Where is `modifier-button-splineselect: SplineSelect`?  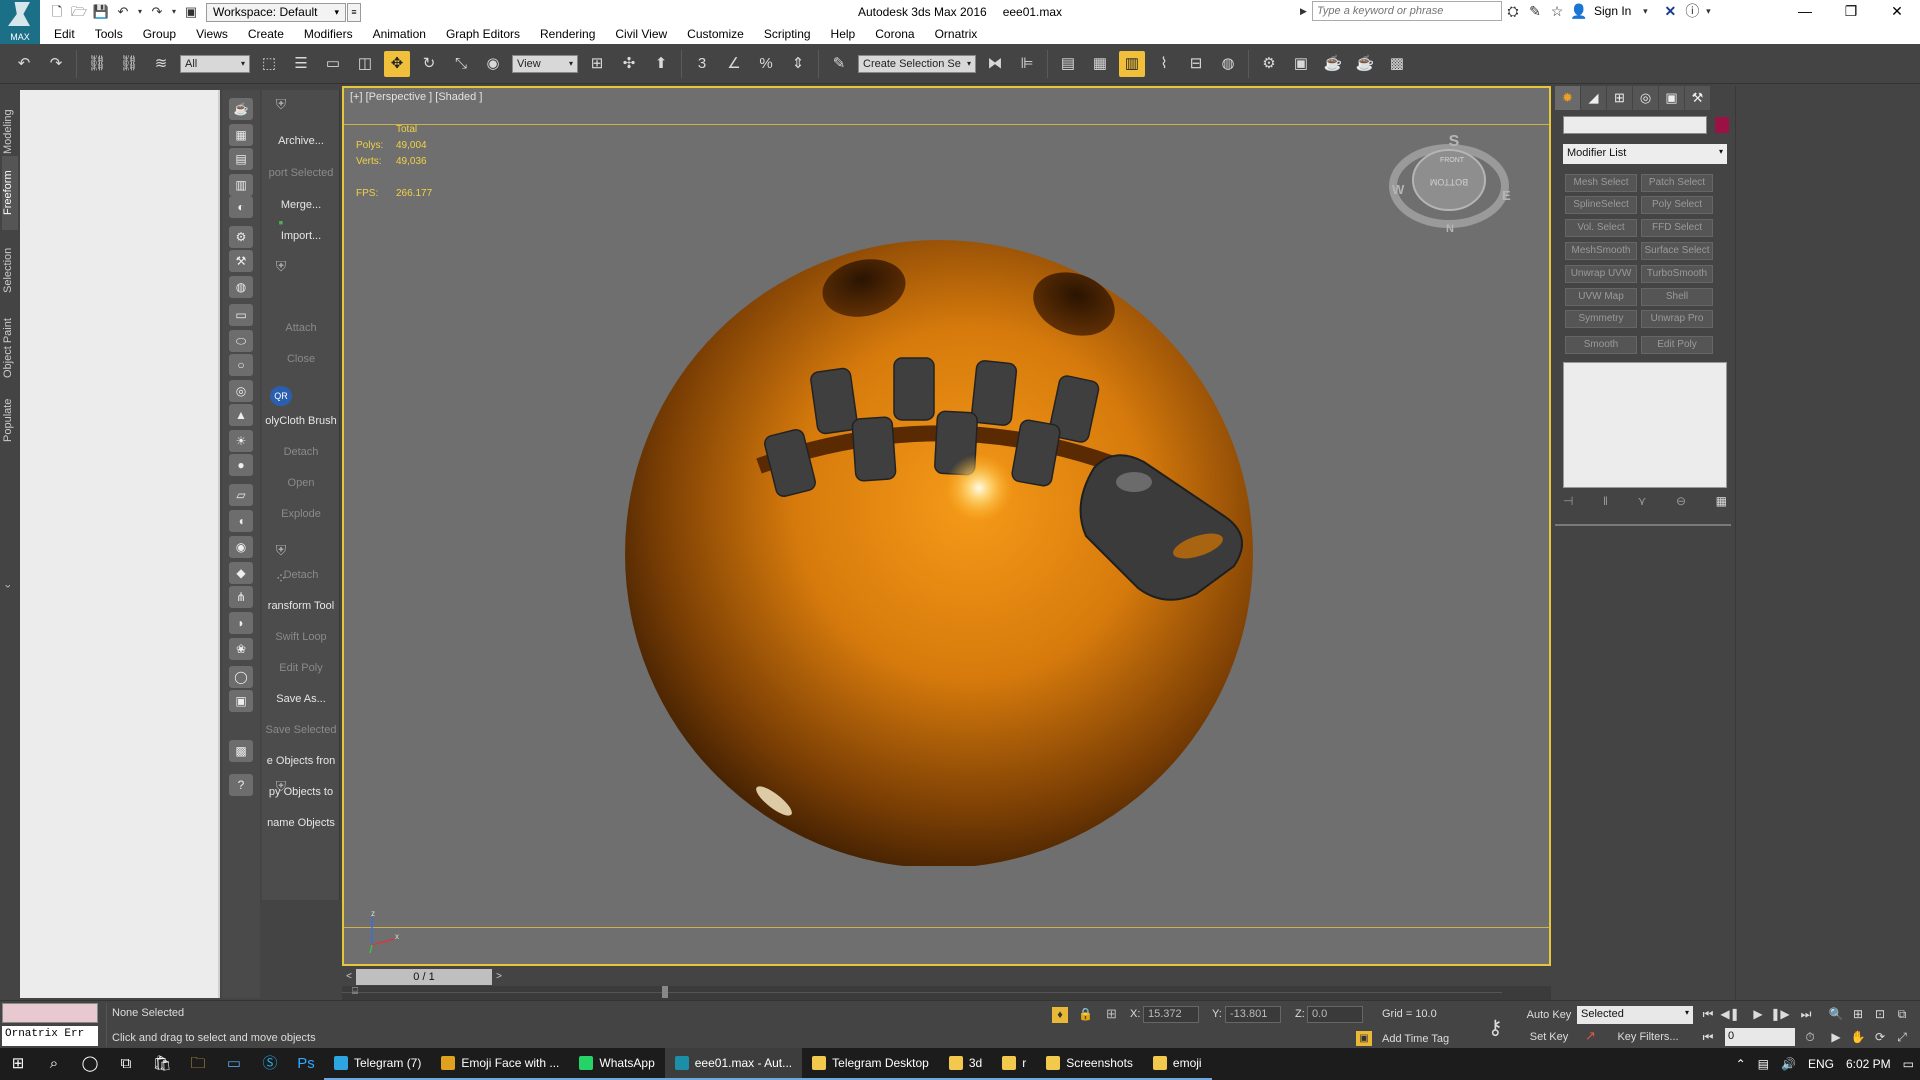 modifier-button-splineselect: SplineSelect is located at coordinates (1601, 205).